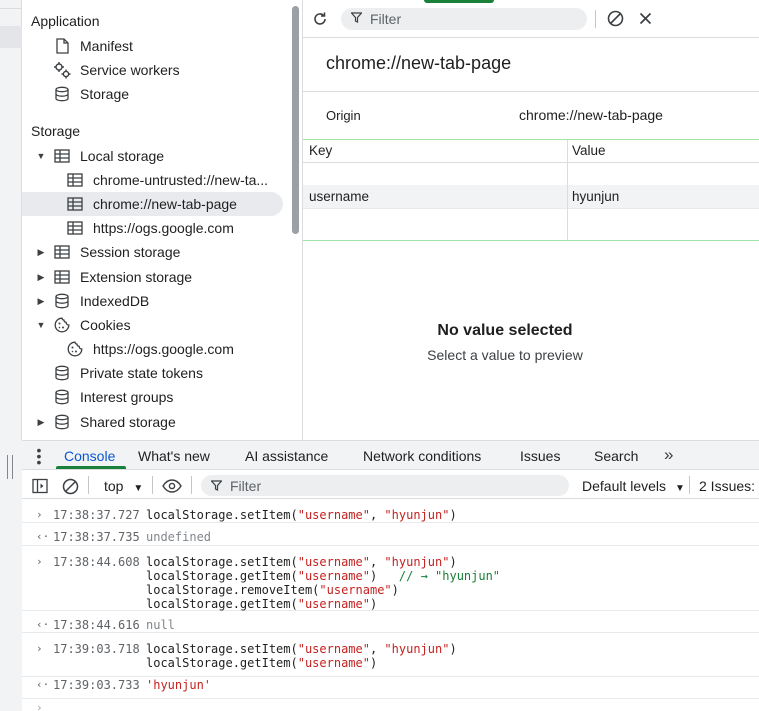 This screenshot has width=759, height=711. I want to click on document-icon, so click(62, 46).